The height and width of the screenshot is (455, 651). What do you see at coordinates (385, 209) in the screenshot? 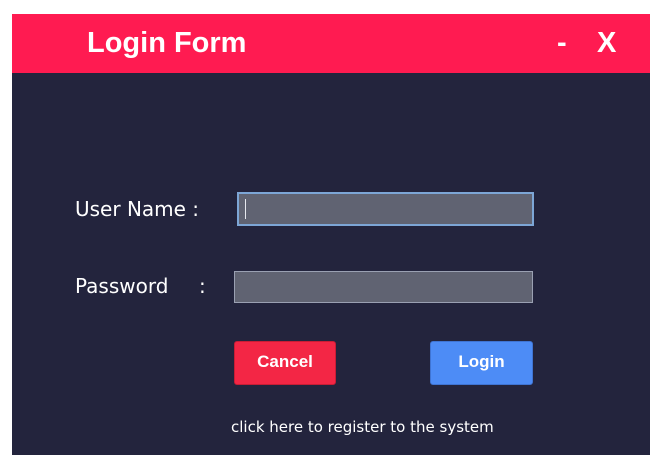
I see `username-input` at bounding box center [385, 209].